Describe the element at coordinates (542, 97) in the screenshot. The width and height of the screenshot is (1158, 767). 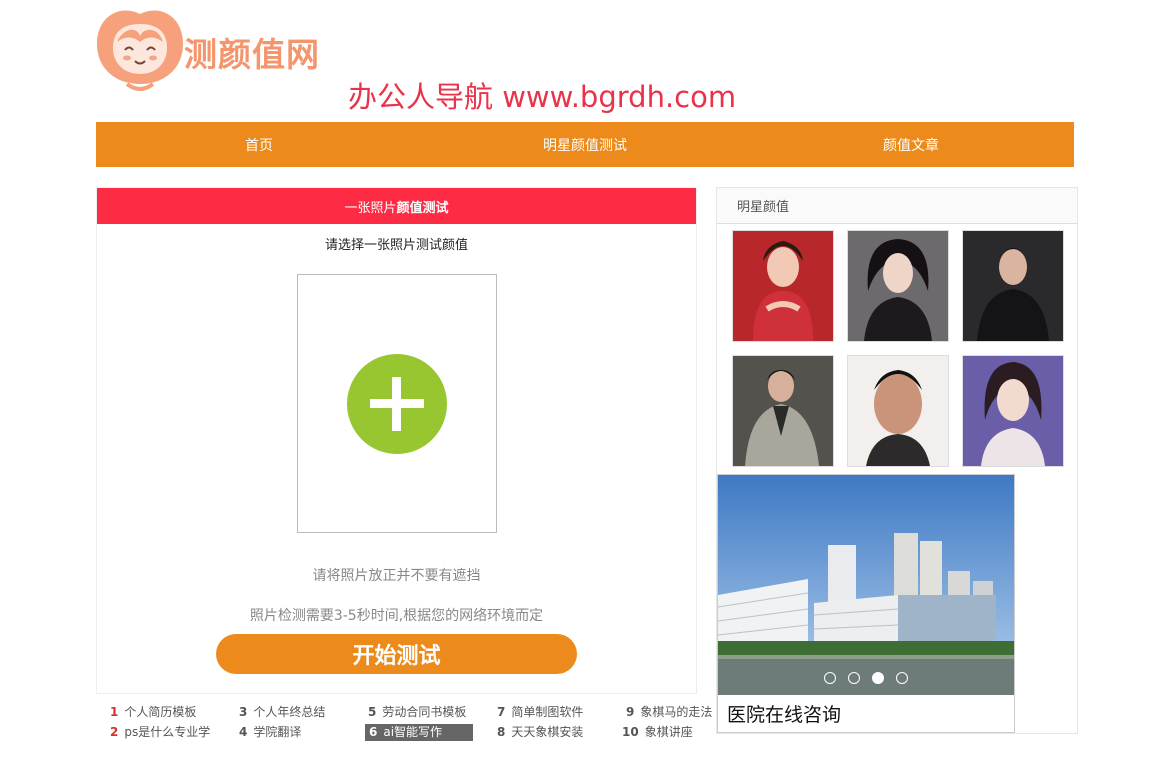
I see `site-watermark: 办公人导航 www.bgrdh.com` at that location.